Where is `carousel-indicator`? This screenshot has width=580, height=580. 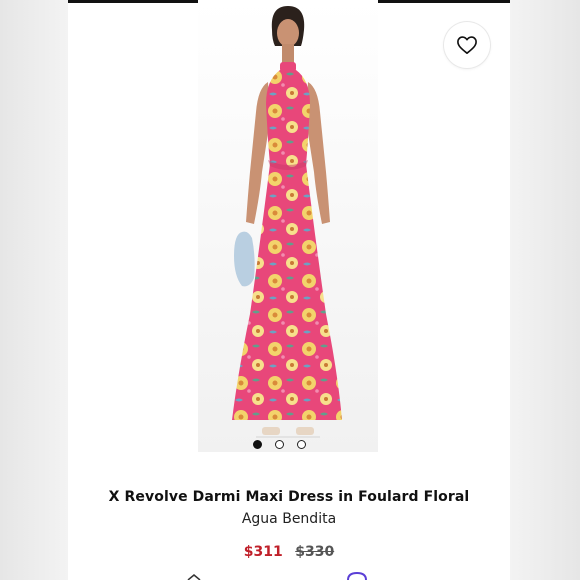 carousel-indicator is located at coordinates (288, 444).